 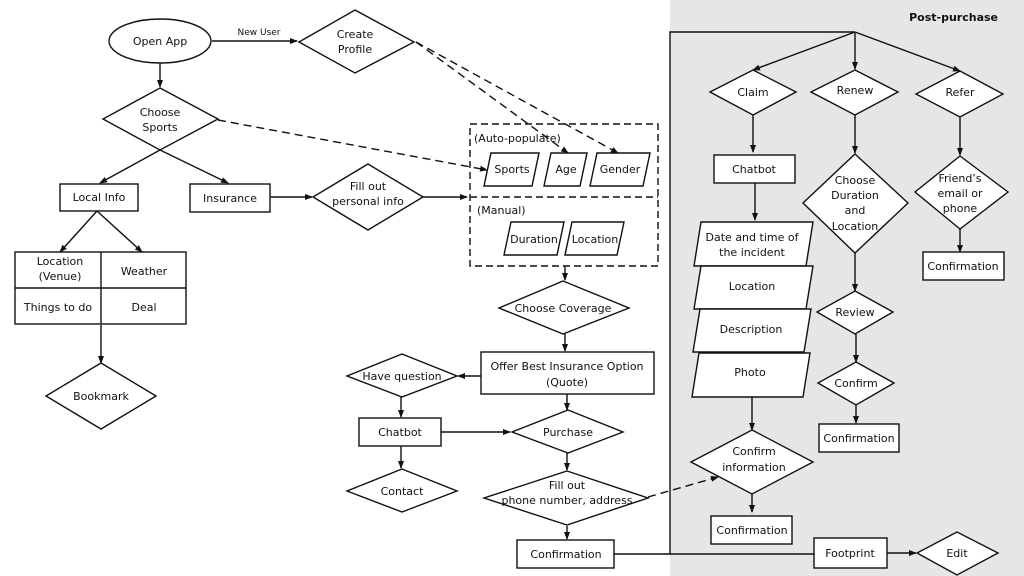 I want to click on cell-weather: Weather, so click(x=144, y=271).